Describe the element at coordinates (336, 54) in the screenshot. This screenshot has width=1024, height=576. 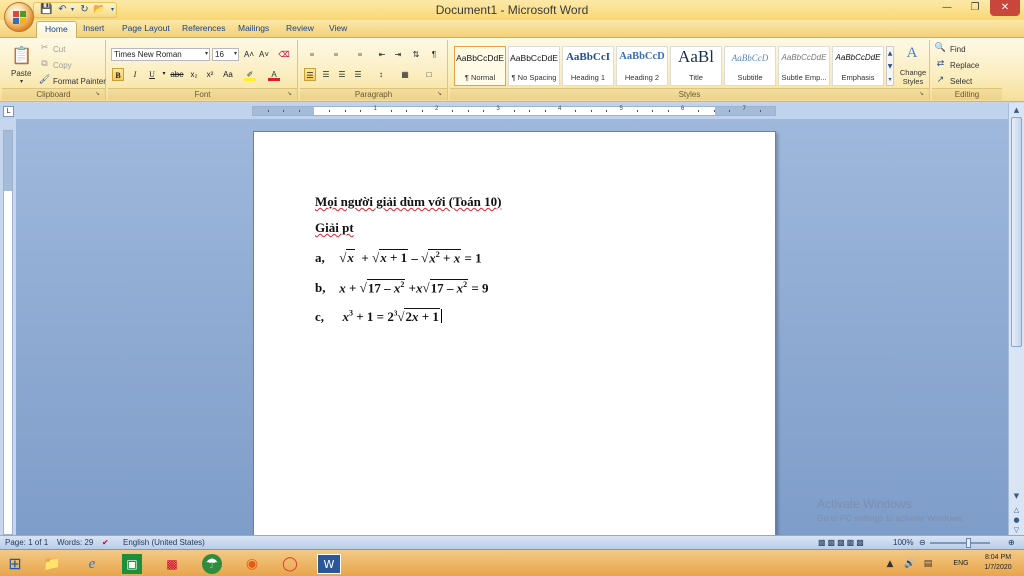
I see `numbering-icon: ≡` at that location.